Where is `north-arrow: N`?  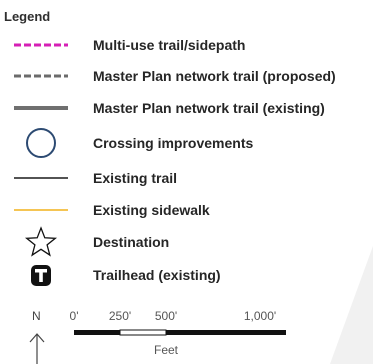 north-arrow: N is located at coordinates (39, 336).